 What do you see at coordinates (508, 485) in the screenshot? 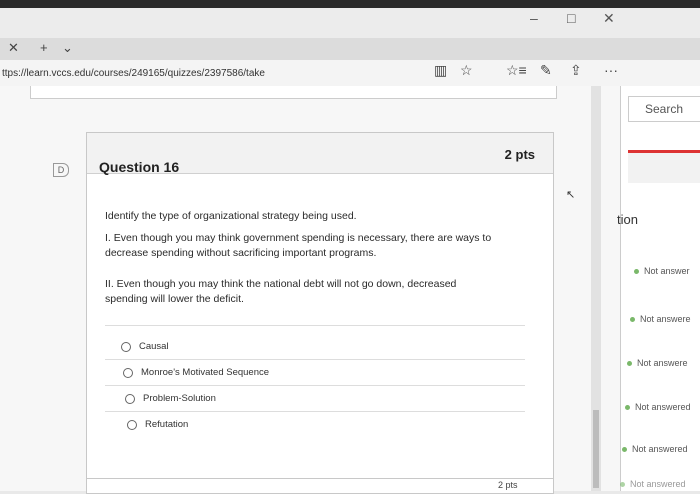
I see `next-question-points: 2 pts` at bounding box center [508, 485].